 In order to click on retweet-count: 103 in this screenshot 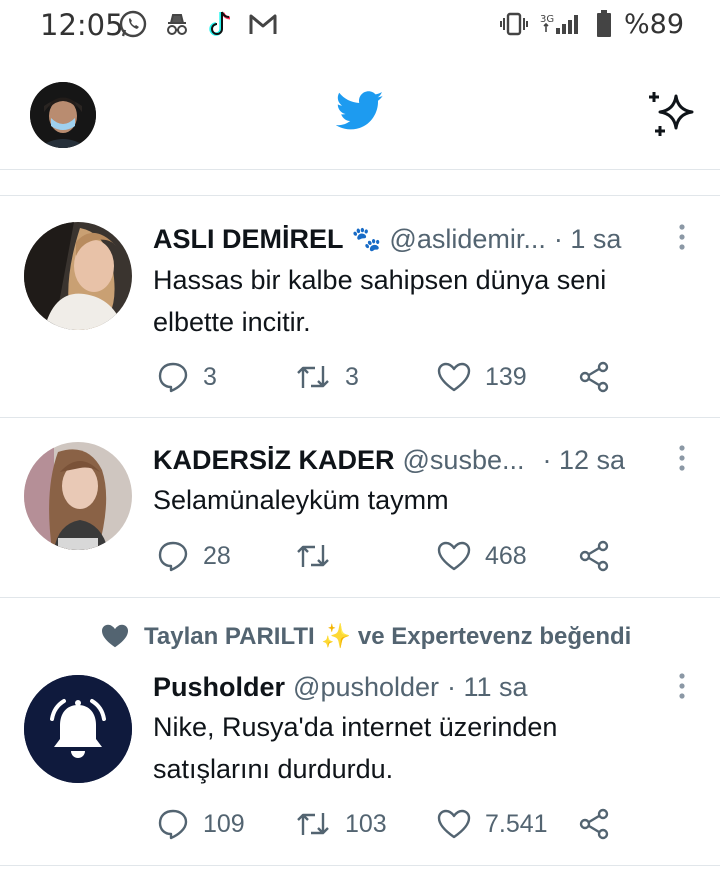, I will do `click(366, 823)`.